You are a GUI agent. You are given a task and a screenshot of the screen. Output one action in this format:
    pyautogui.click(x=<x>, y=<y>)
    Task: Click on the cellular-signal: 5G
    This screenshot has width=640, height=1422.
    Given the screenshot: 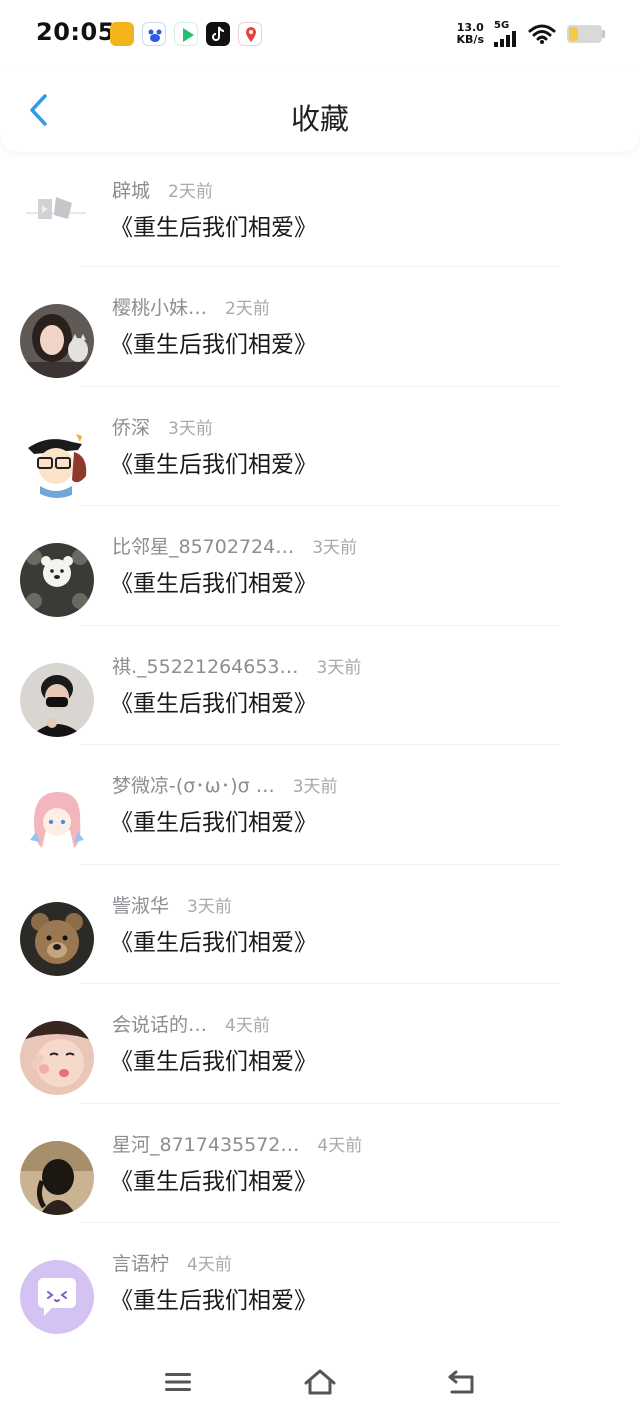 What is the action you would take?
    pyautogui.click(x=506, y=33)
    